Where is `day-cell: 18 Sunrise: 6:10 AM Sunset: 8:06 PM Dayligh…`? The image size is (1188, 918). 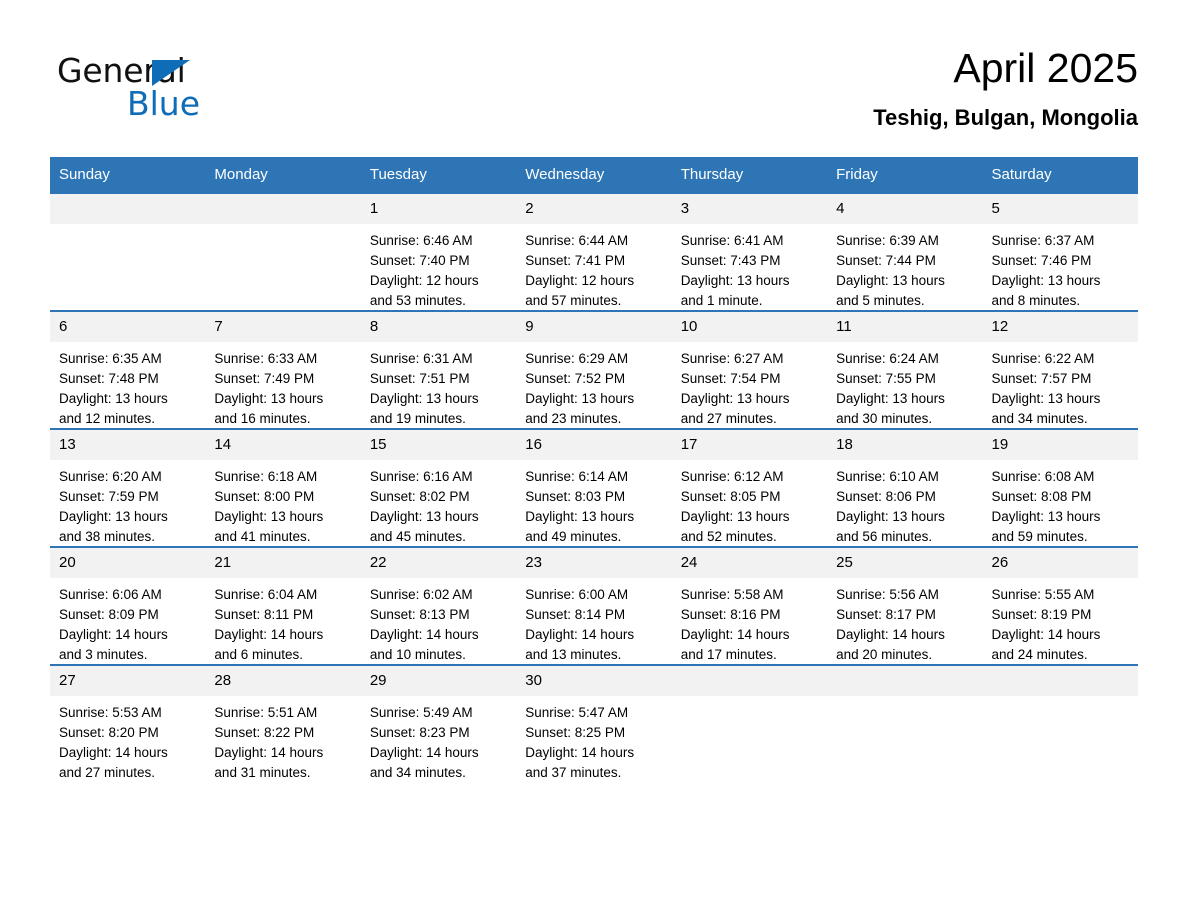
day-cell: 18 Sunrise: 6:10 AM Sunset: 8:06 PM Dayligh… is located at coordinates (905, 487).